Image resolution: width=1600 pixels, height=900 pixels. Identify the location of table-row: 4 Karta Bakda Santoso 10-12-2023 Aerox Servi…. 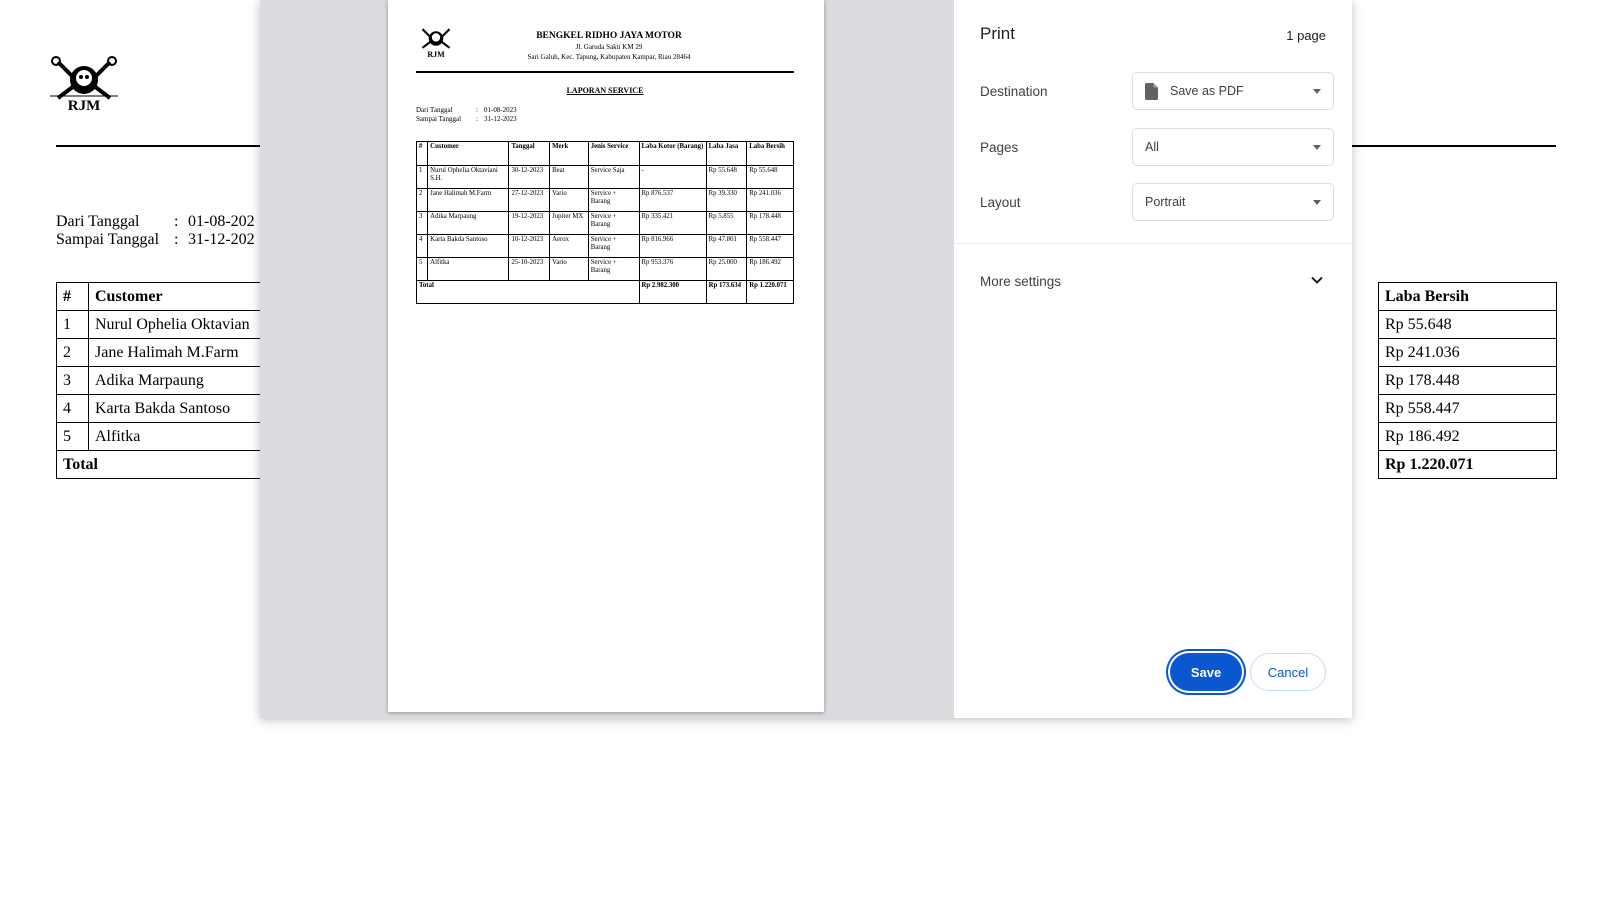
(604, 246).